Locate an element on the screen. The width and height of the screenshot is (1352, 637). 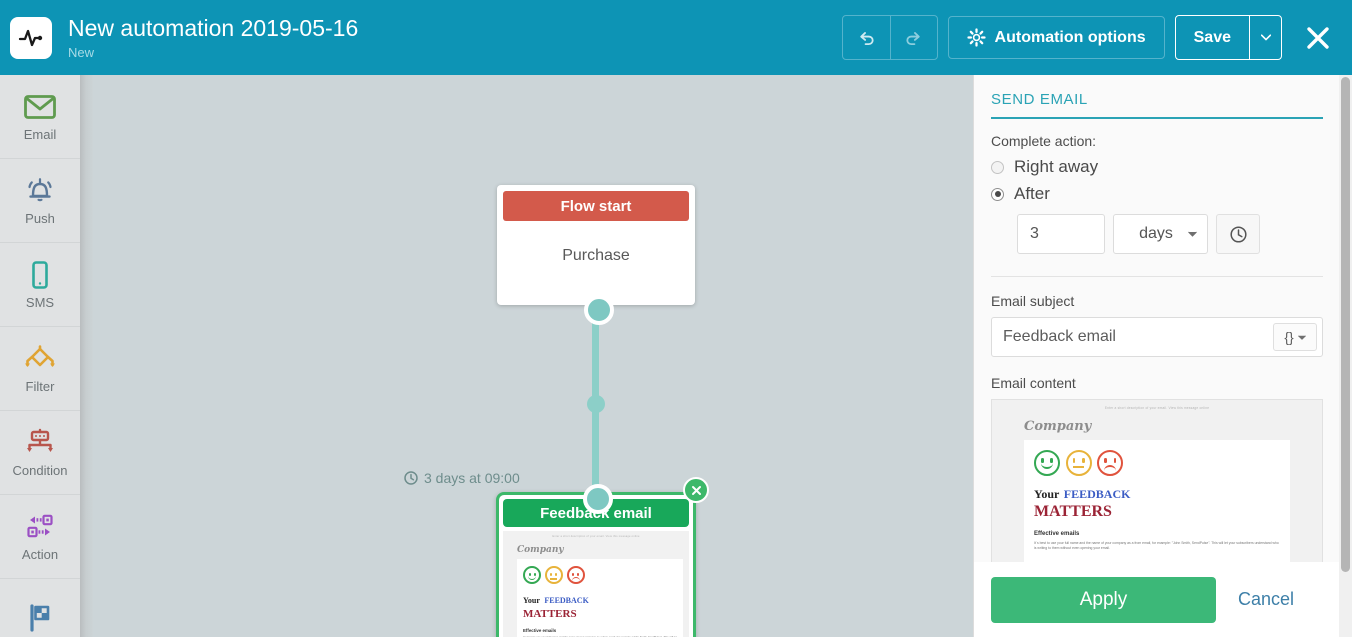
email-subject-input is located at coordinates (1132, 337).